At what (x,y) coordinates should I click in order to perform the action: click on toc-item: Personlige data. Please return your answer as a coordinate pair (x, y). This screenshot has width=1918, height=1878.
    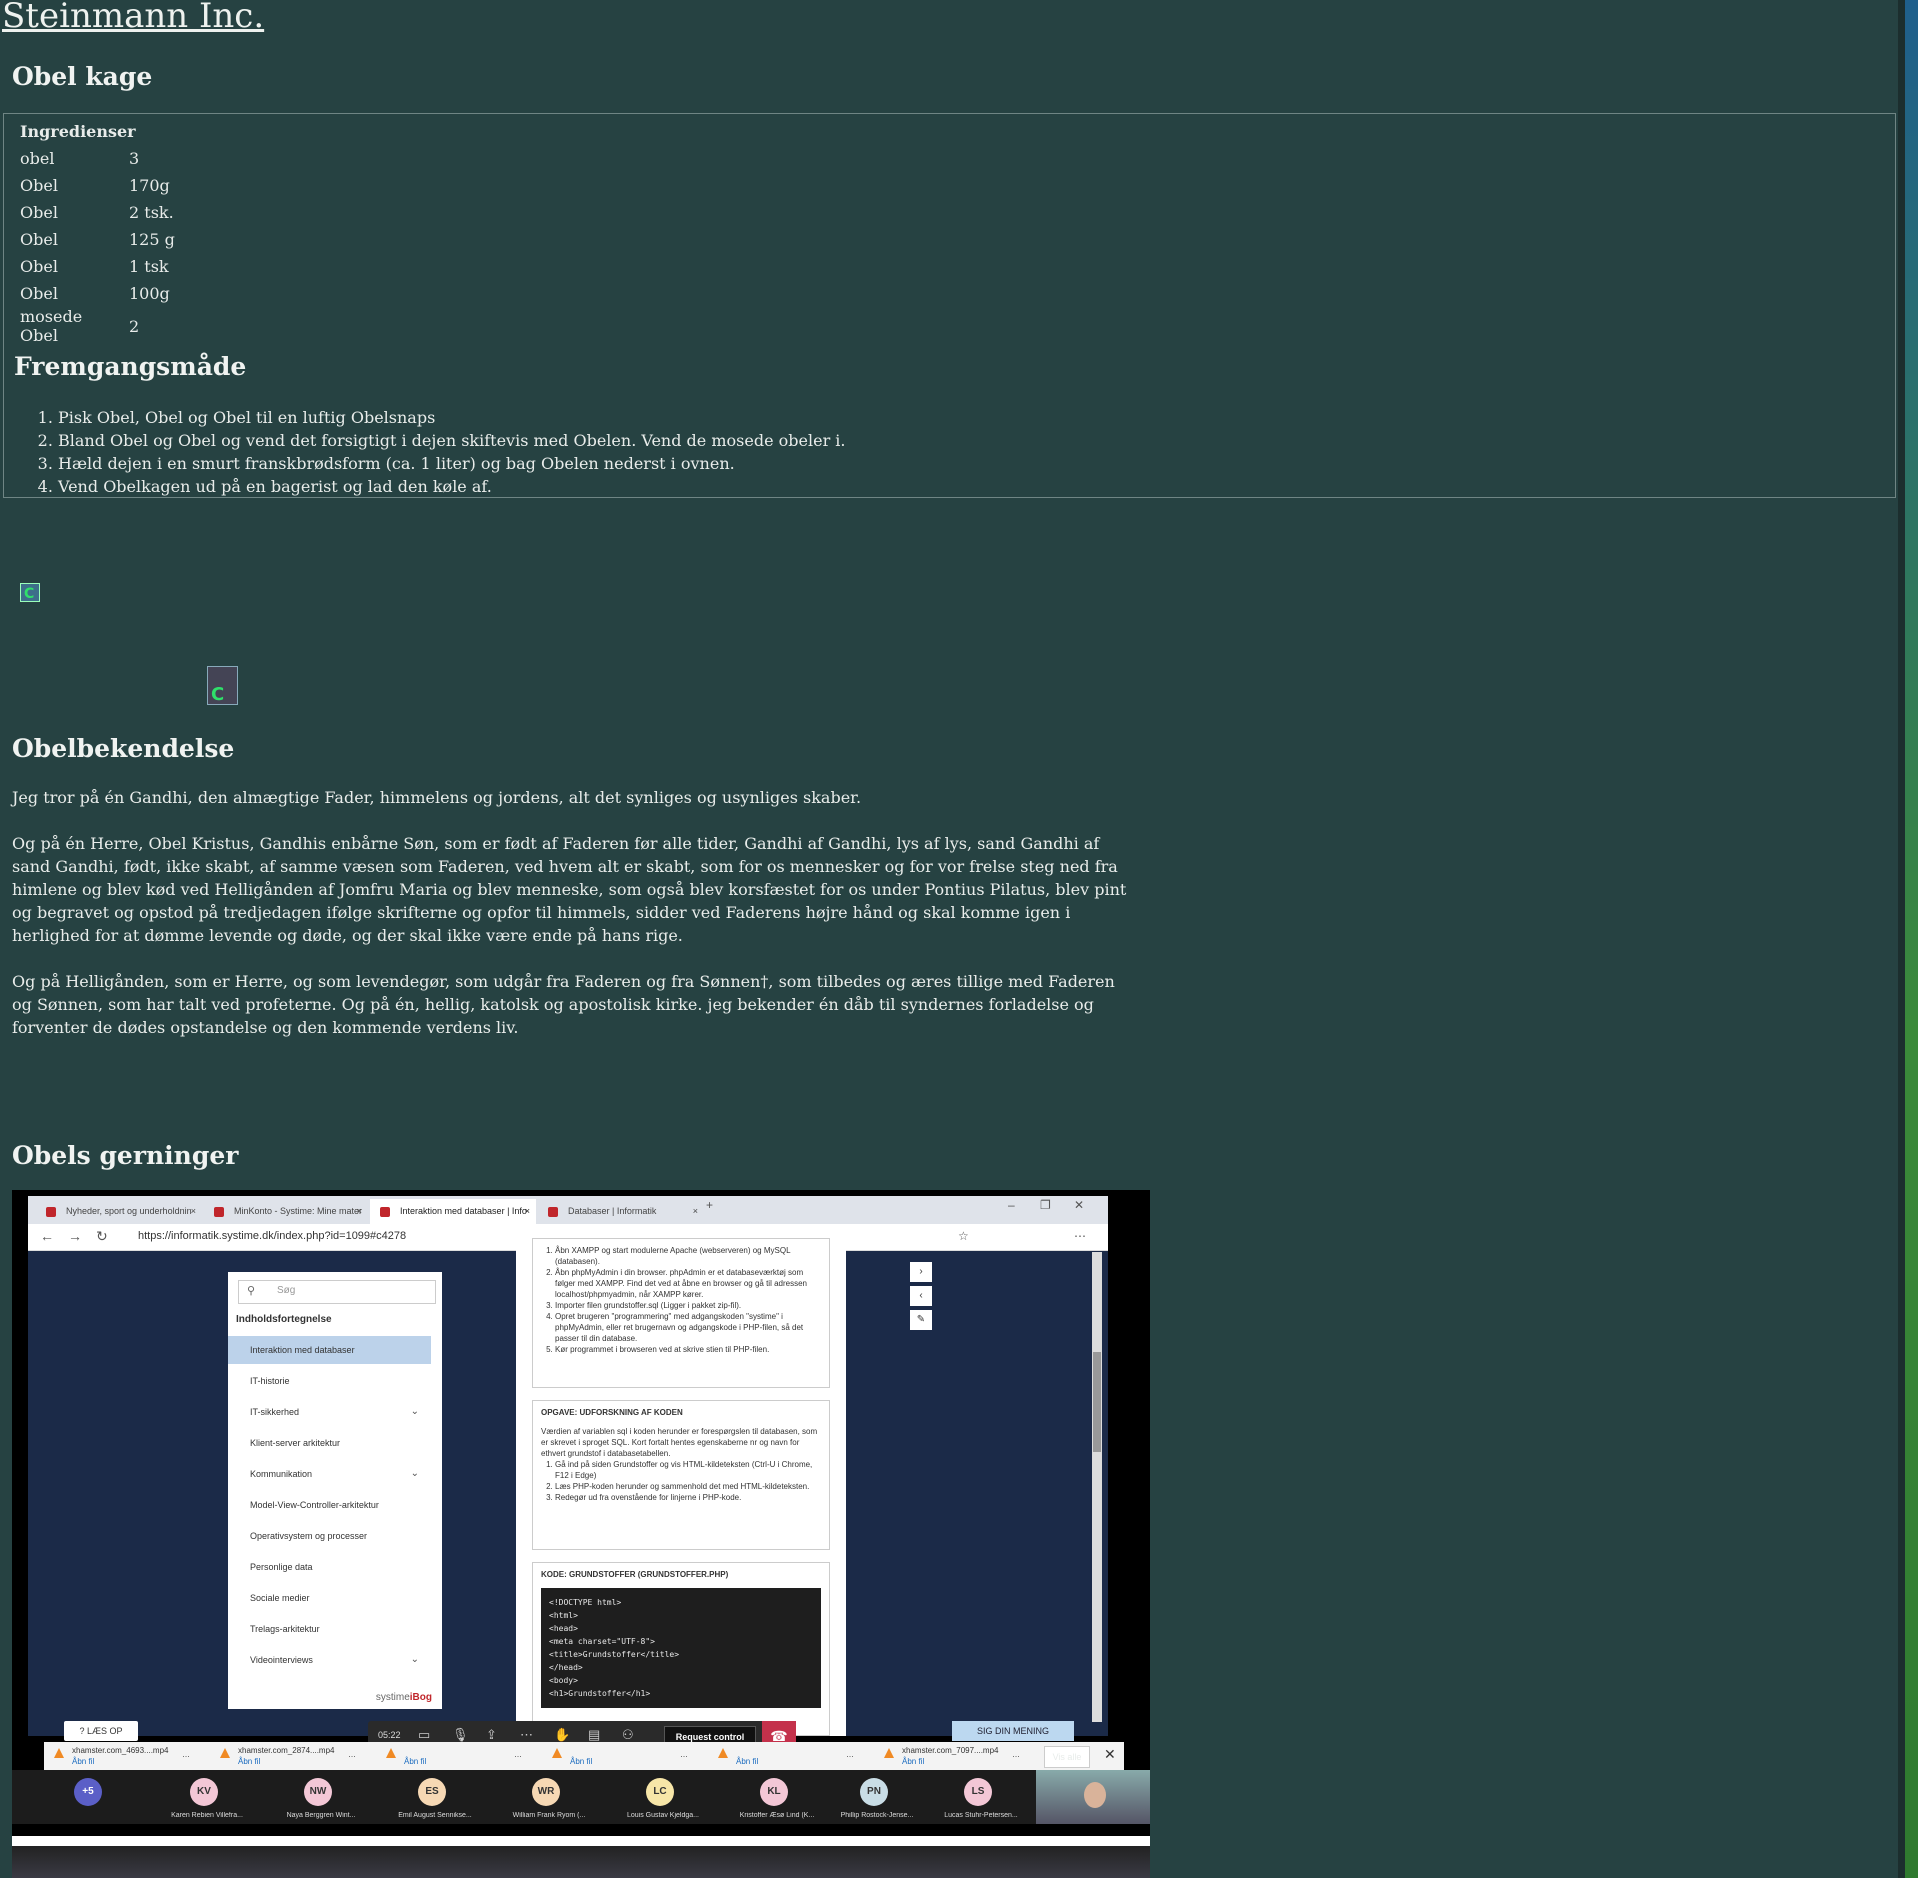
    Looking at the image, I should click on (329, 1567).